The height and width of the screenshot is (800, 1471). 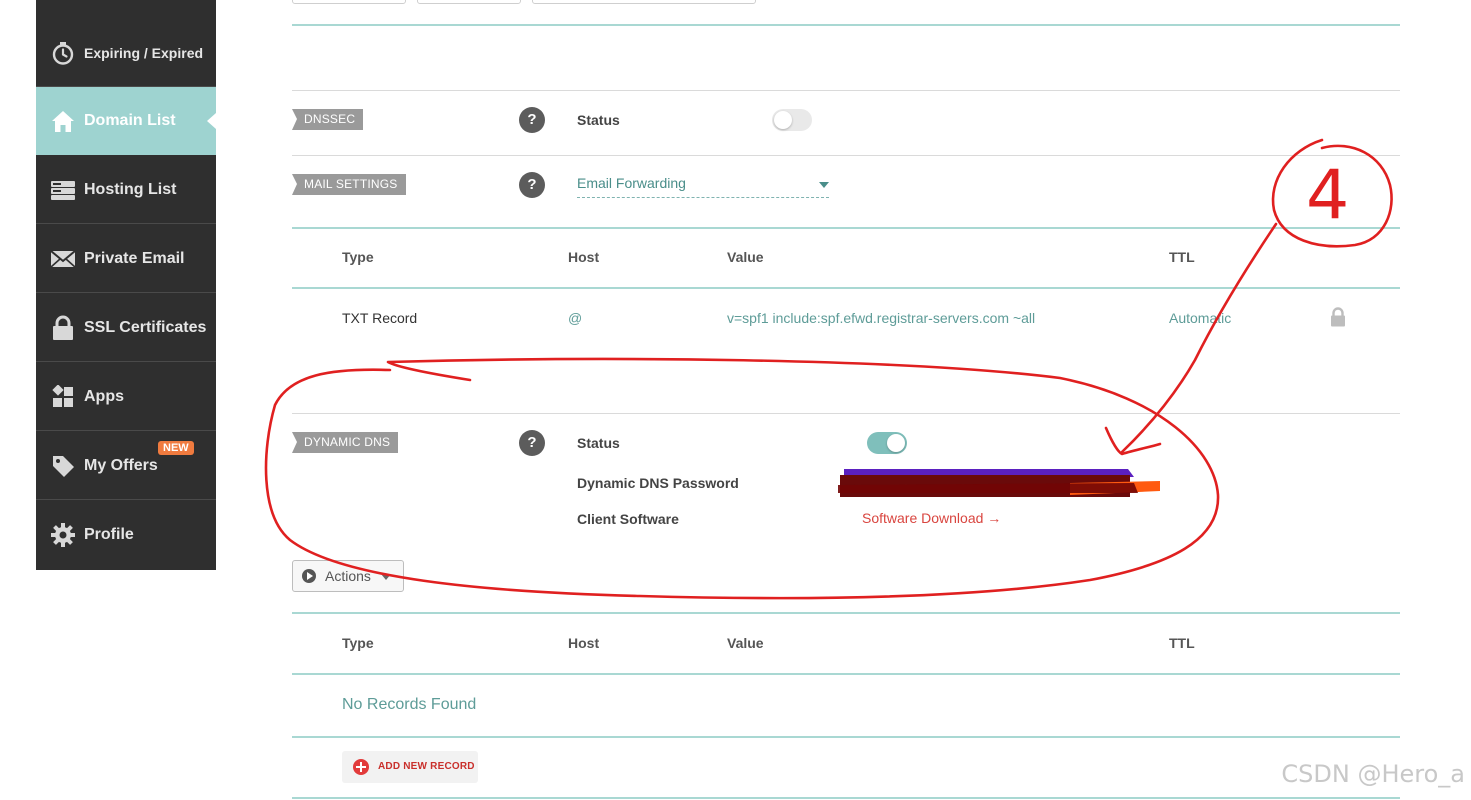 What do you see at coordinates (63, 190) in the screenshot?
I see `server-icon` at bounding box center [63, 190].